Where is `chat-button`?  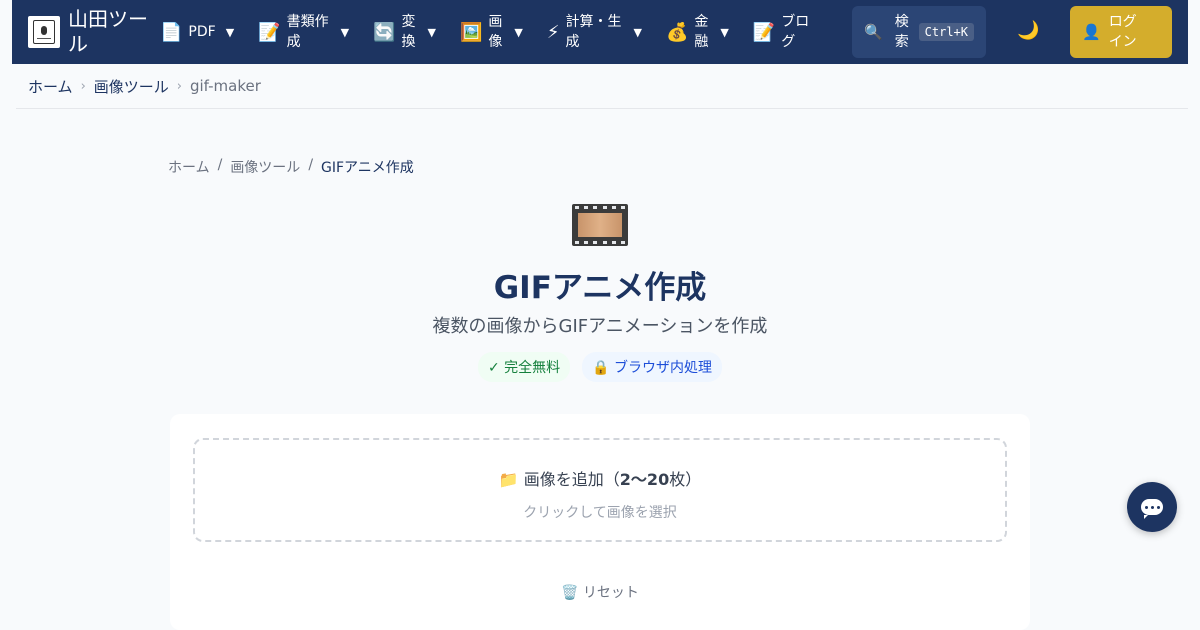
chat-button is located at coordinates (1152, 507).